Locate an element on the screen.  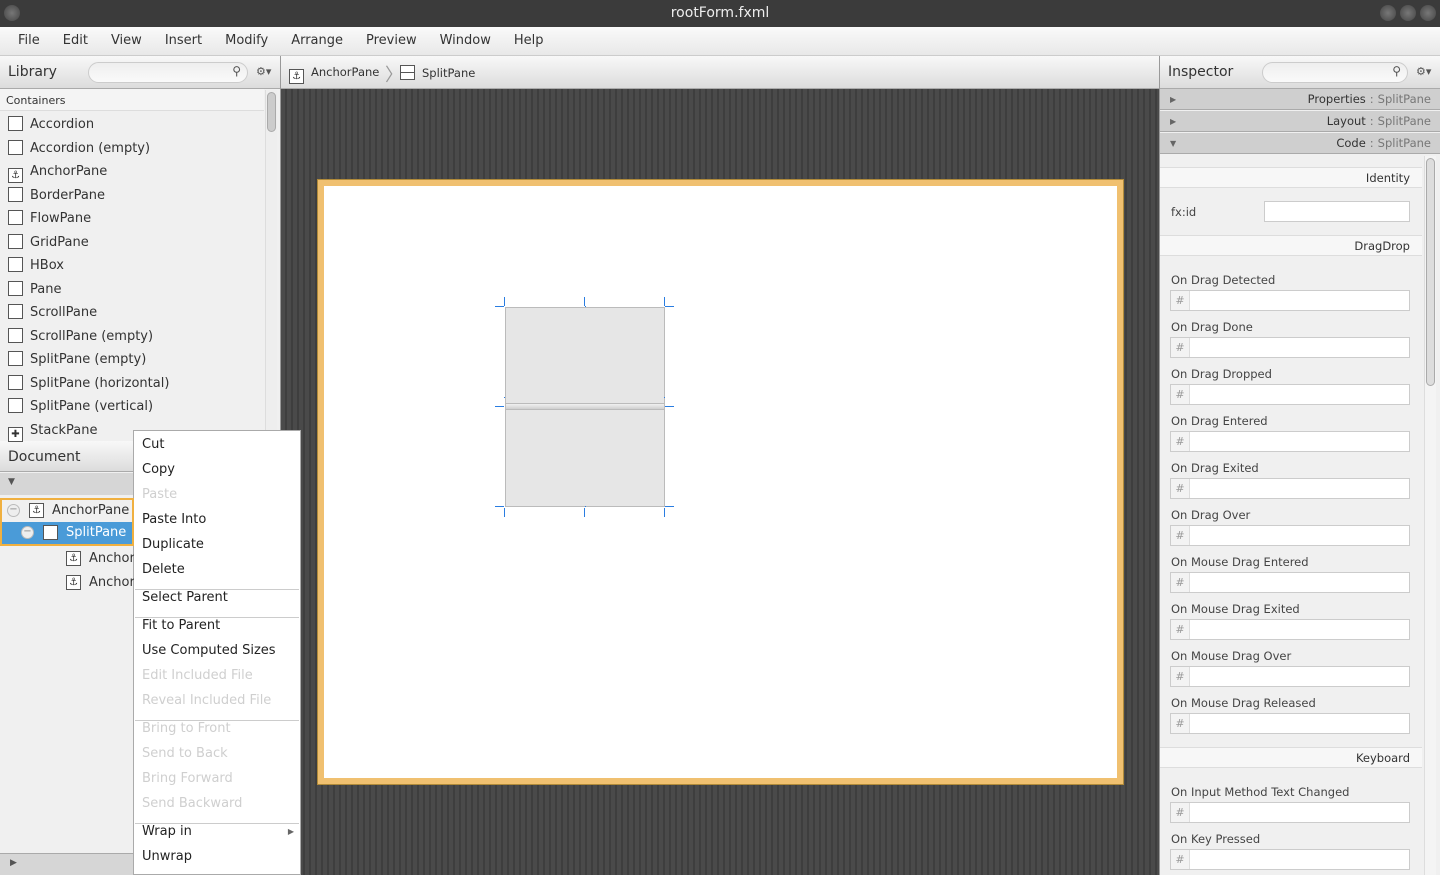
library-item: ⚓ AnchorPane is located at coordinates (57, 172).